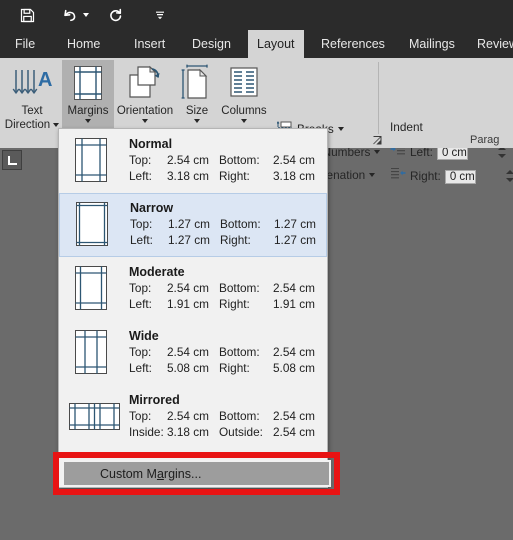  What do you see at coordinates (244, 120) in the screenshot?
I see `columns-chevron-down-icon` at bounding box center [244, 120].